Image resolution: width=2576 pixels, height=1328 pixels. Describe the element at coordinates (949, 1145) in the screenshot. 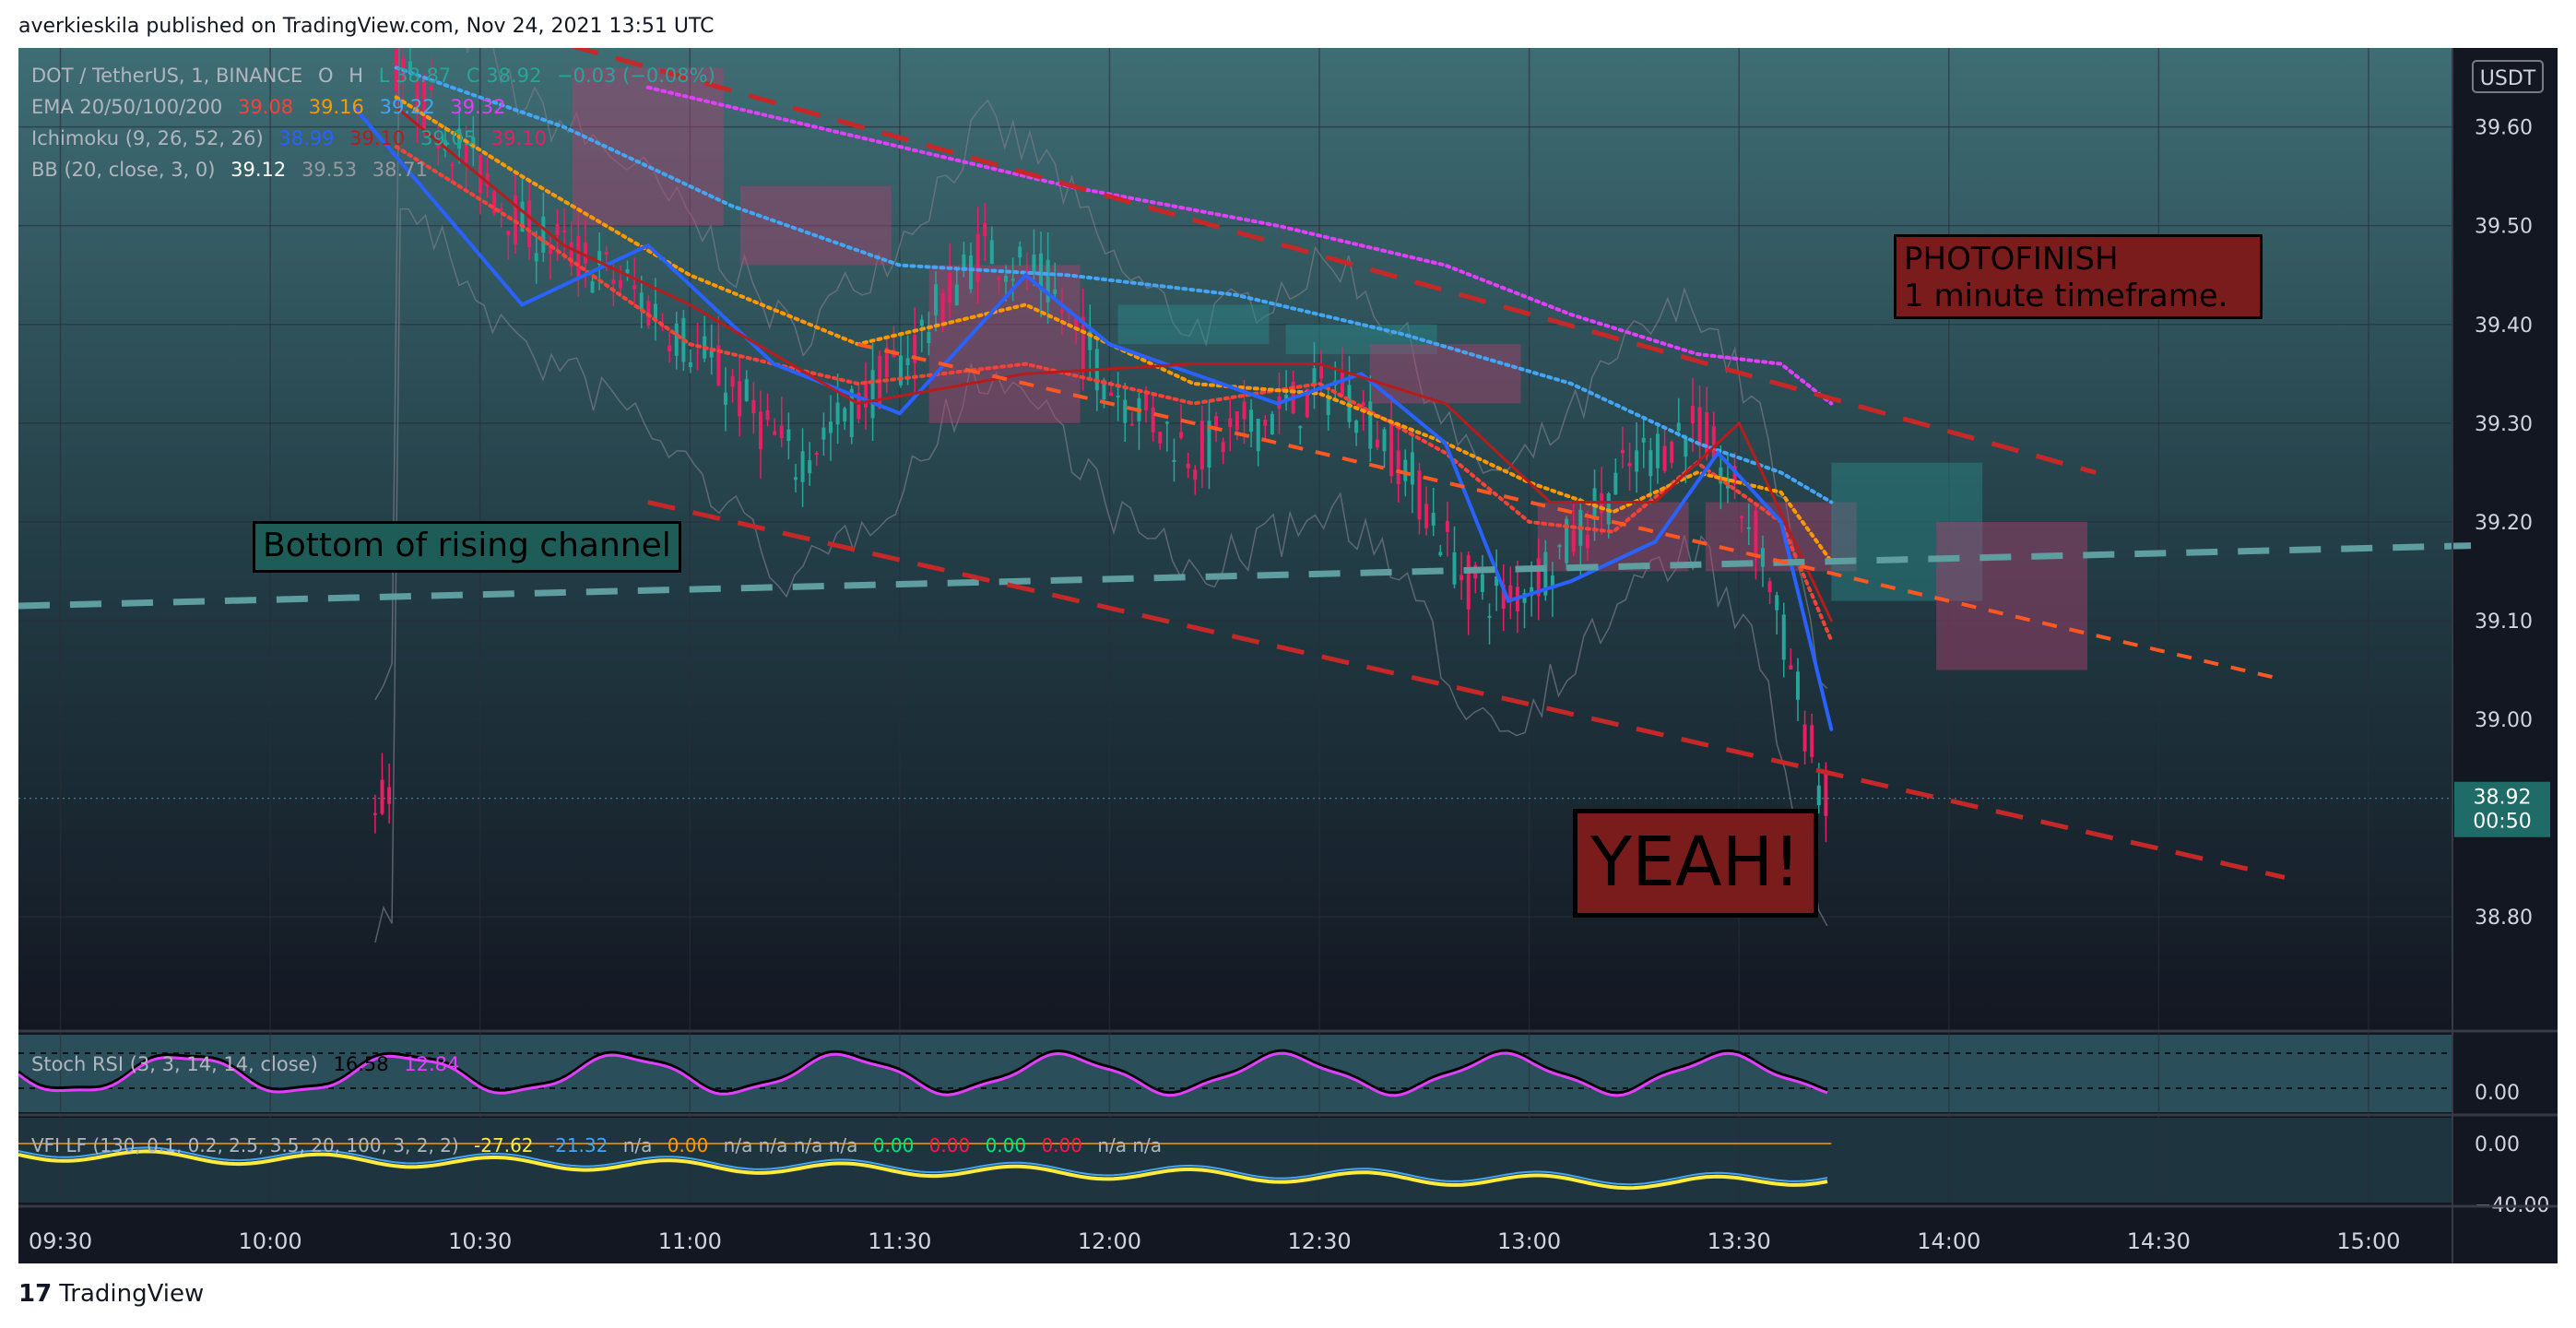

I see `vfi-v5: 0.00` at that location.